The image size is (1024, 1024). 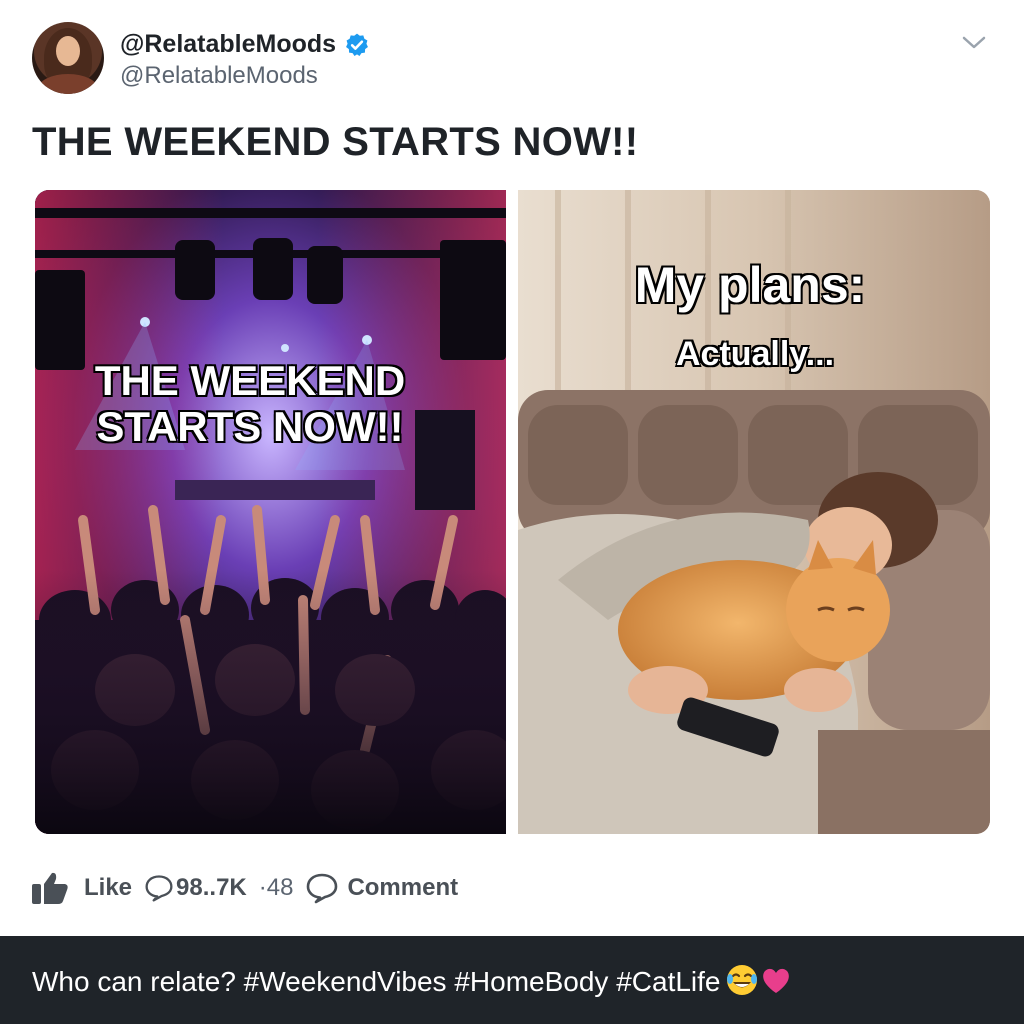 I want to click on pink-heart-emoji-icon, so click(x=775, y=980).